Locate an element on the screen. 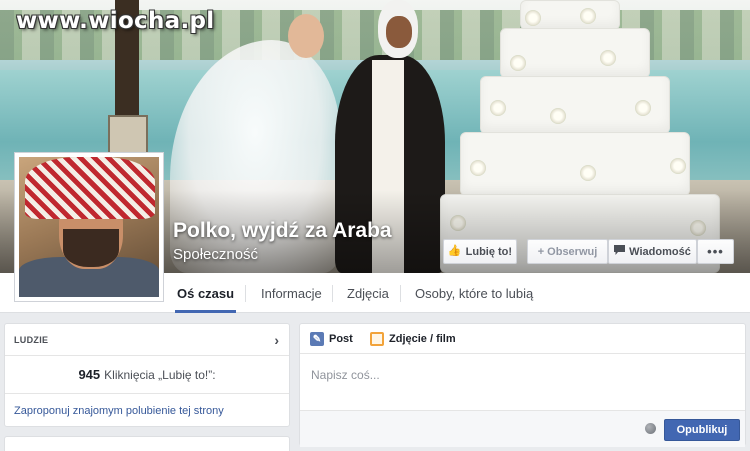 This screenshot has height=451, width=750. groom-face is located at coordinates (399, 32).